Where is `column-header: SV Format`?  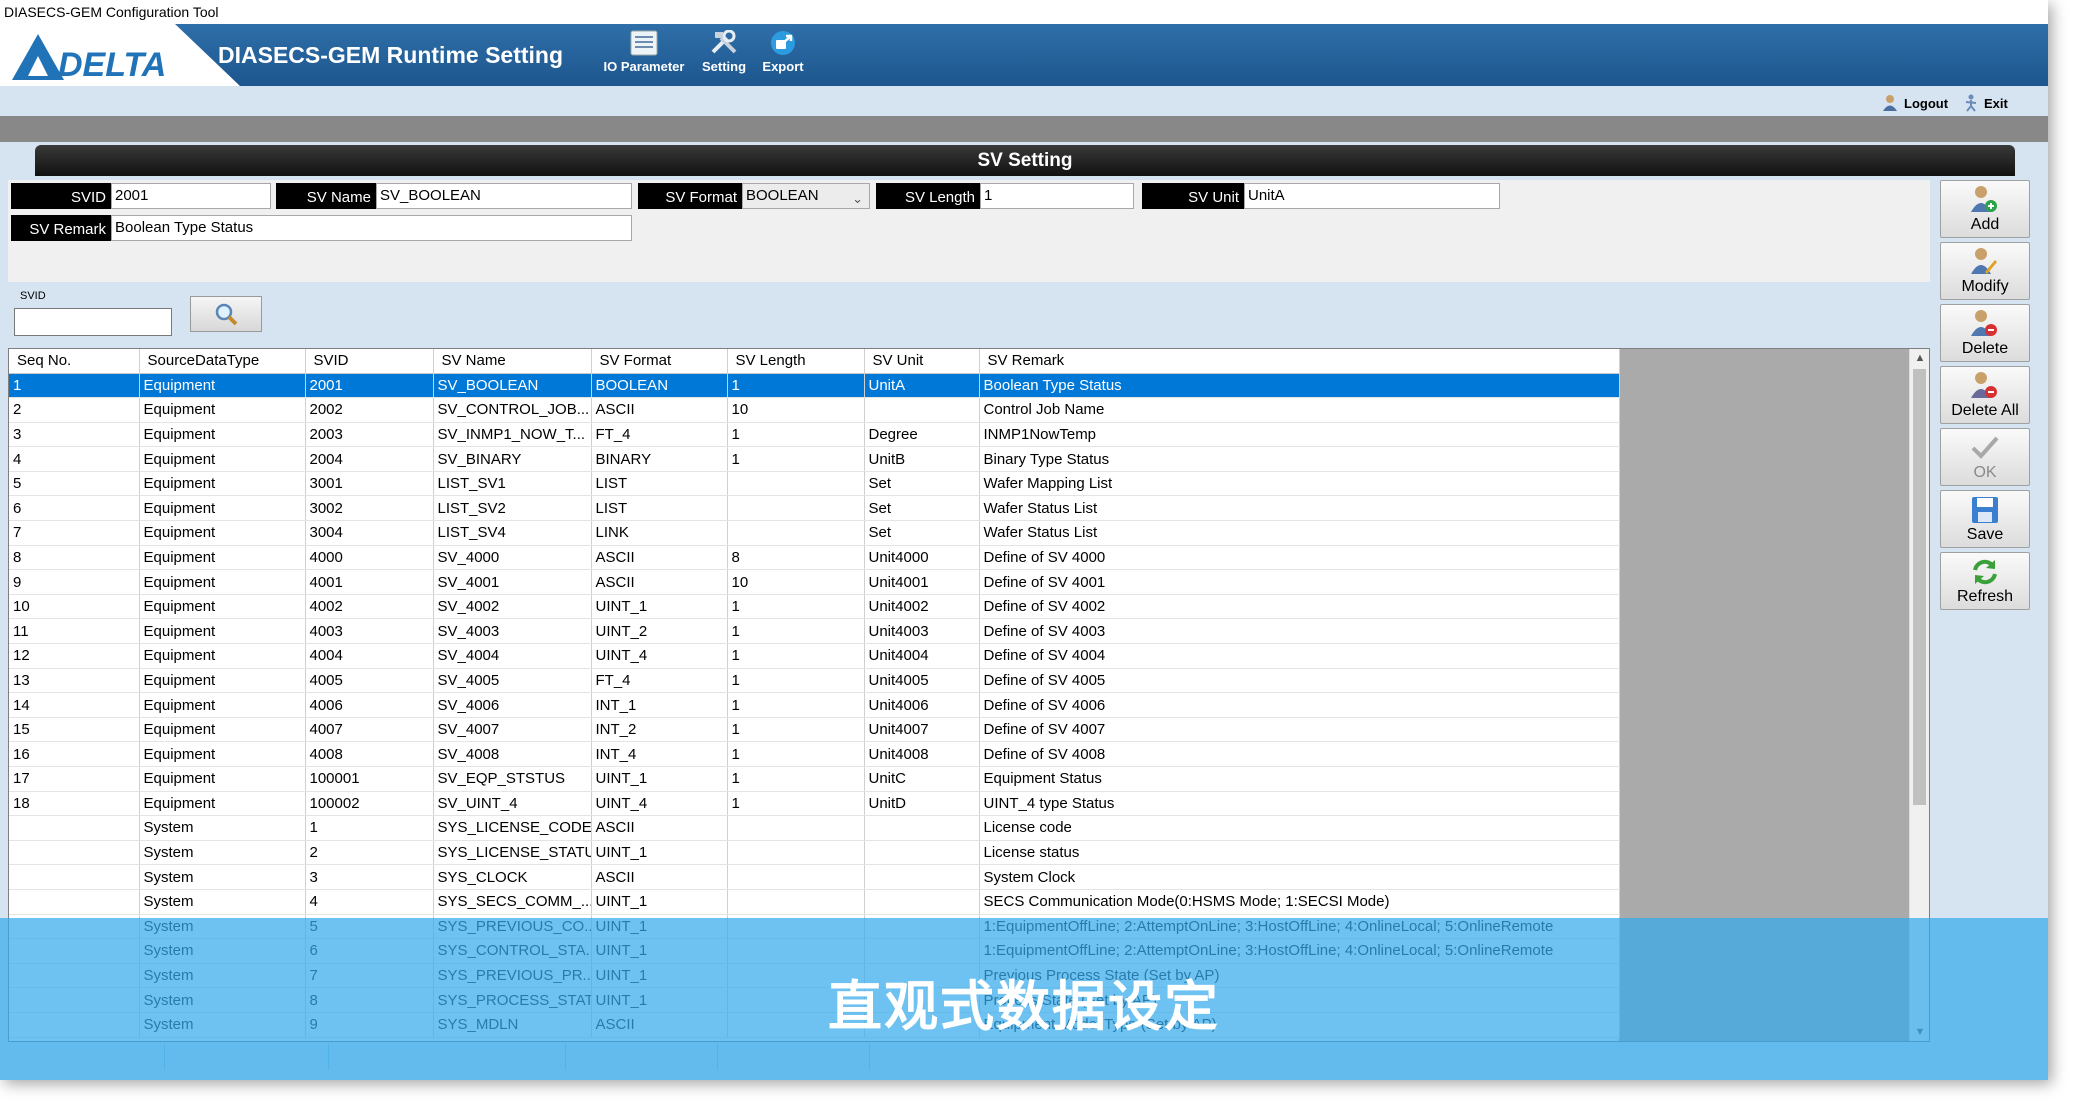 column-header: SV Format is located at coordinates (659, 361).